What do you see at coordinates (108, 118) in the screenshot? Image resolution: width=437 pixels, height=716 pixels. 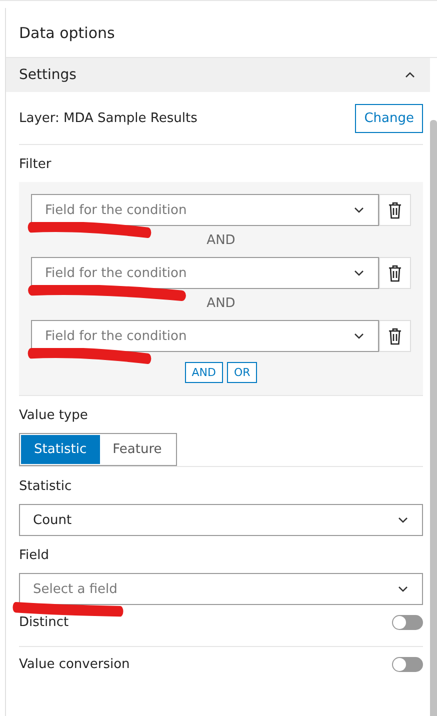 I see `layer-label: Layer: MDA Sample Results` at bounding box center [108, 118].